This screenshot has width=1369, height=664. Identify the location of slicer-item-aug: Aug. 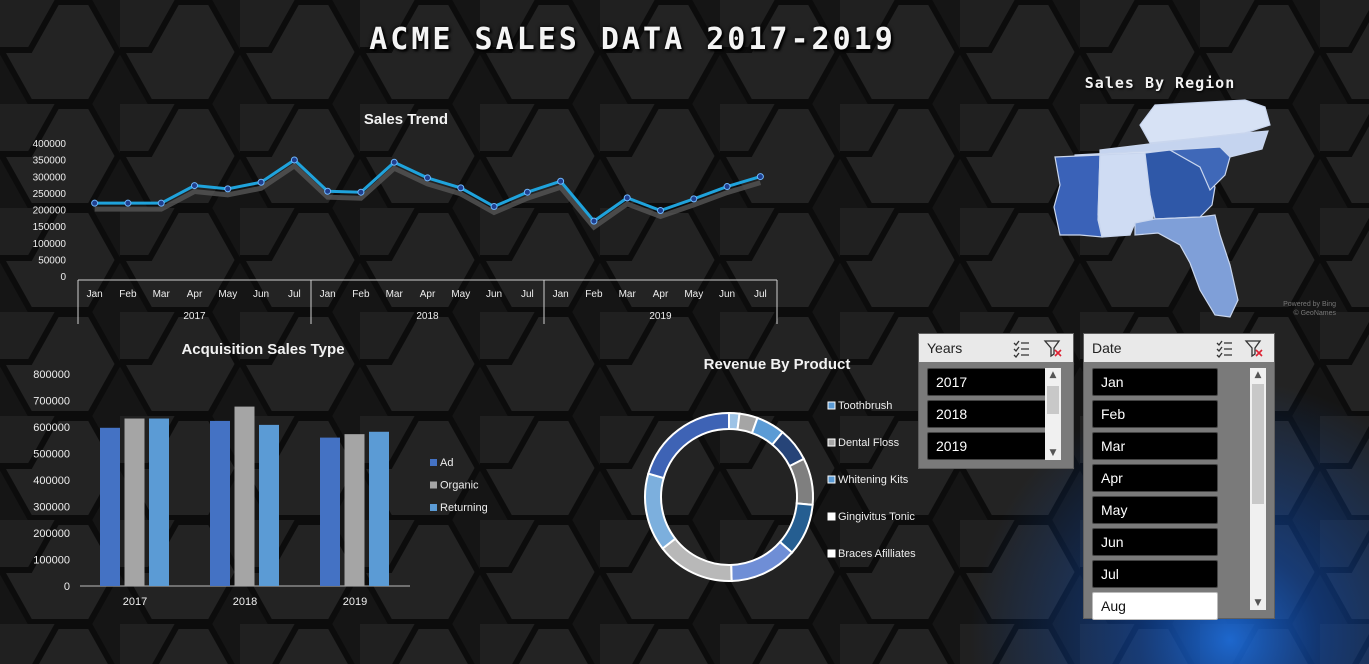
(1155, 606).